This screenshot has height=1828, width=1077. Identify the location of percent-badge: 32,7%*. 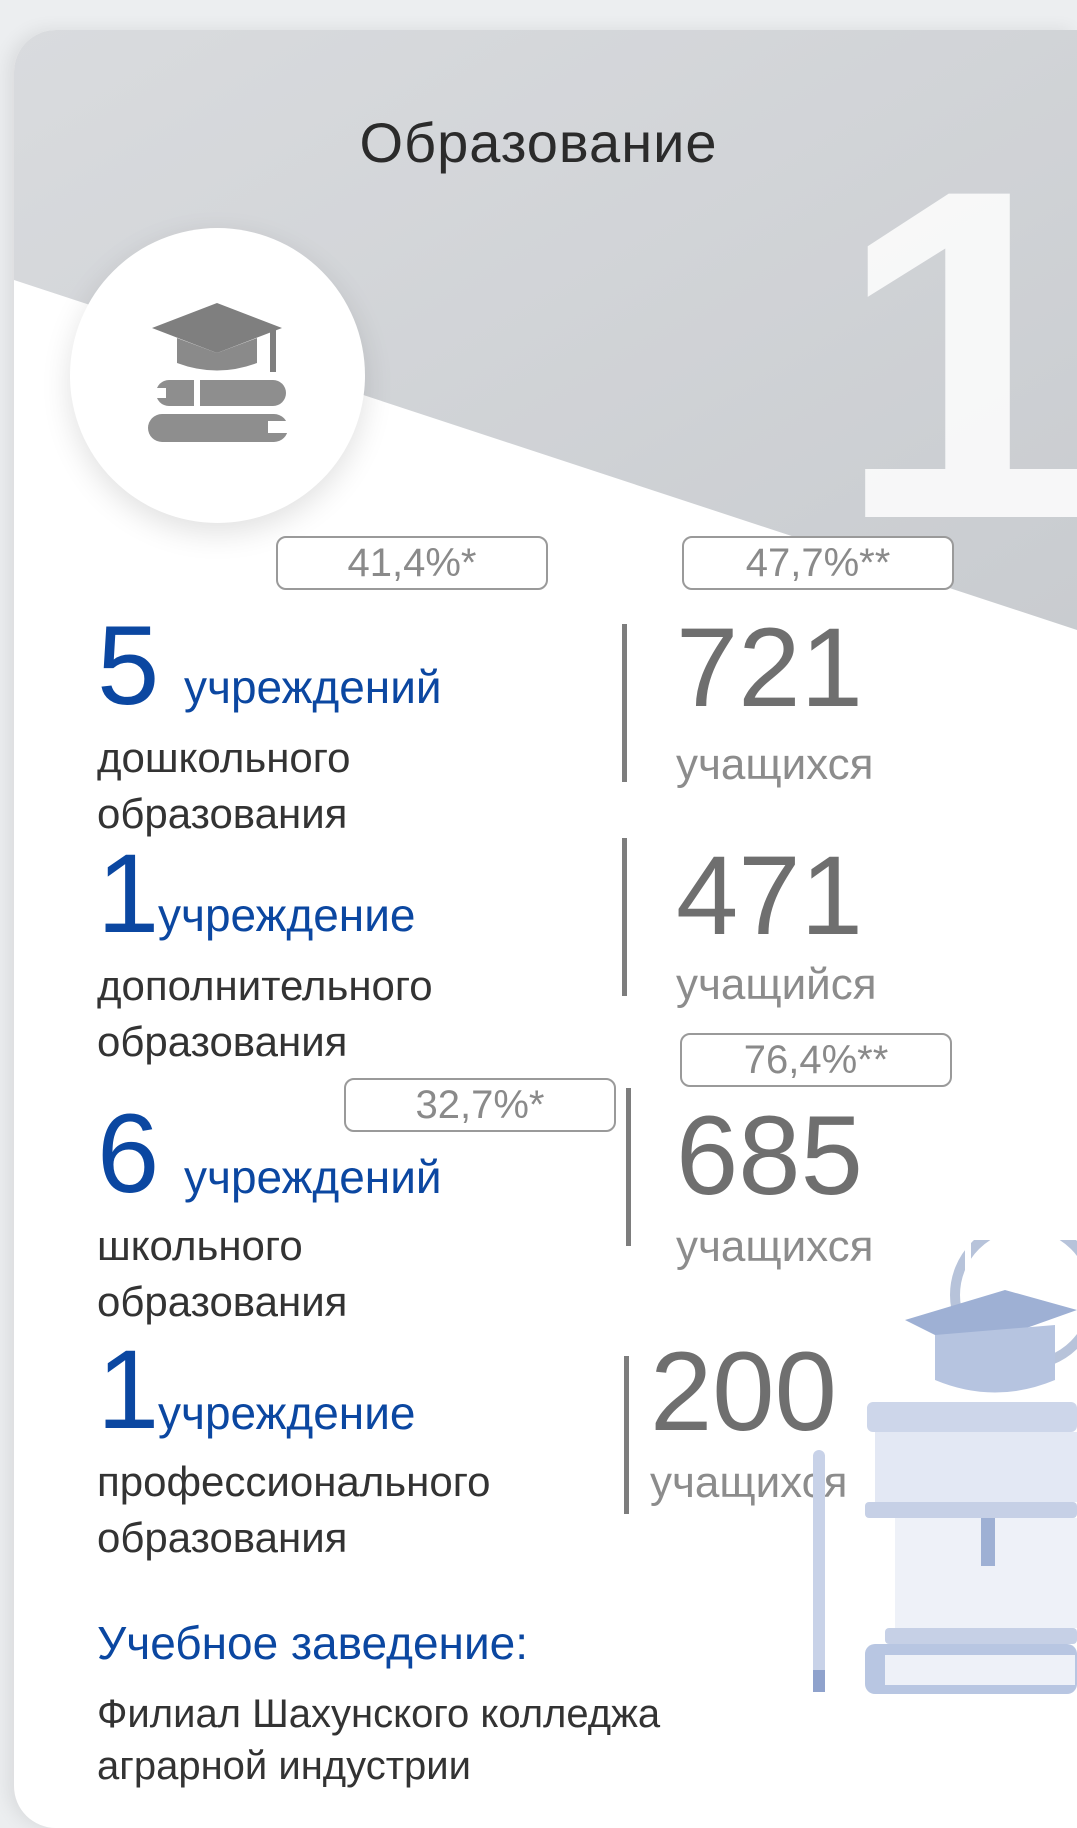
(480, 1105).